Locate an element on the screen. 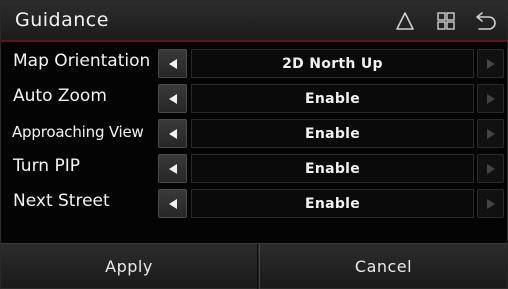  setting-row-auto-zoom: Auto Zoom Enable is located at coordinates (254, 98).